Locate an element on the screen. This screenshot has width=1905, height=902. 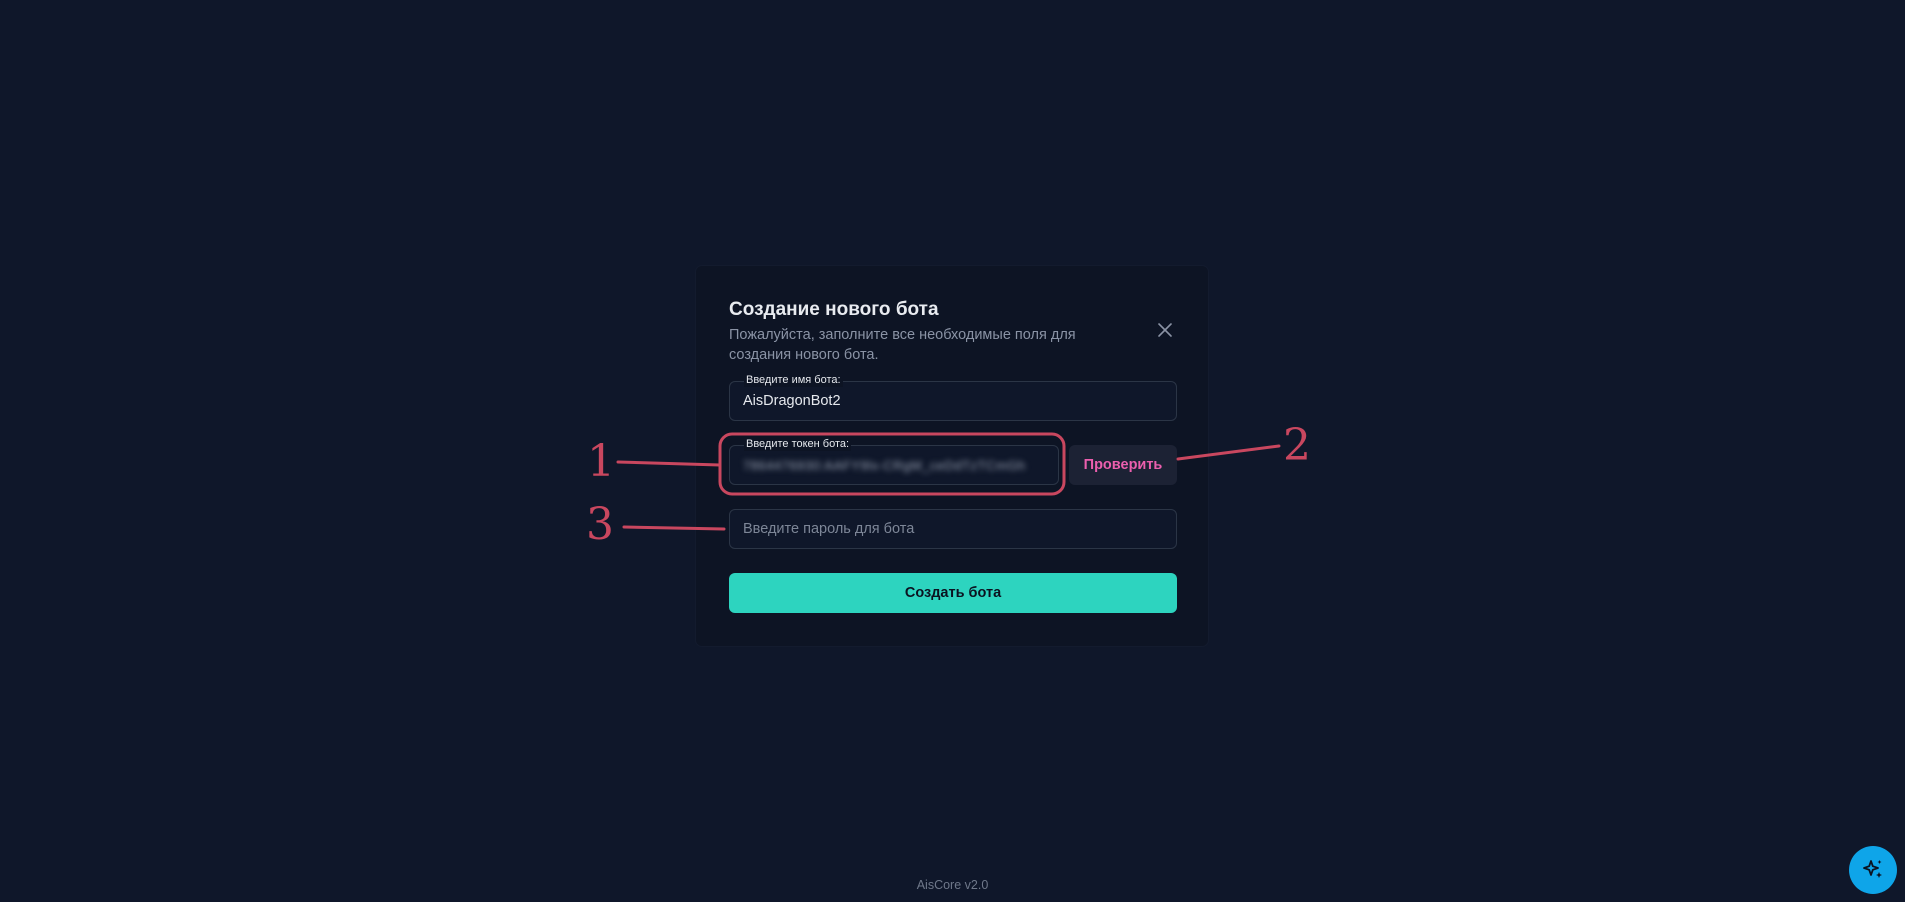
annotation-number-3: 3 is located at coordinates (600, 524).